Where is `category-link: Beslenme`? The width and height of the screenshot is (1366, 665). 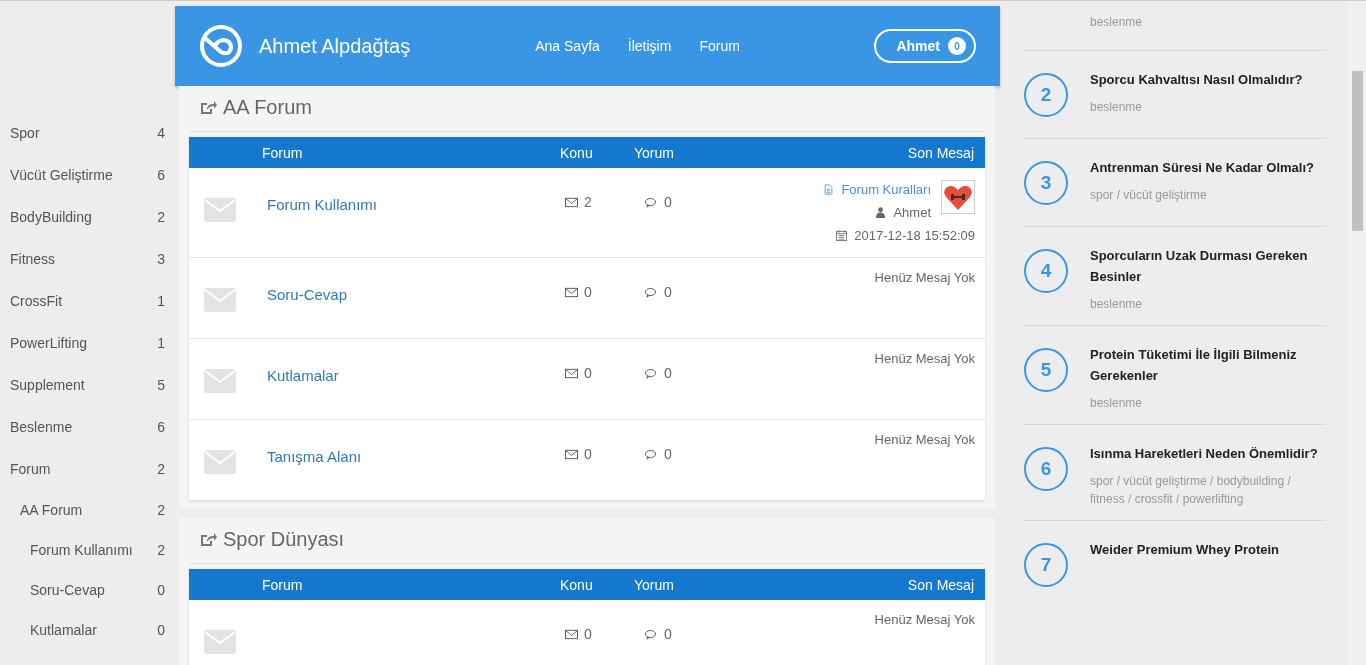 category-link: Beslenme is located at coordinates (41, 427).